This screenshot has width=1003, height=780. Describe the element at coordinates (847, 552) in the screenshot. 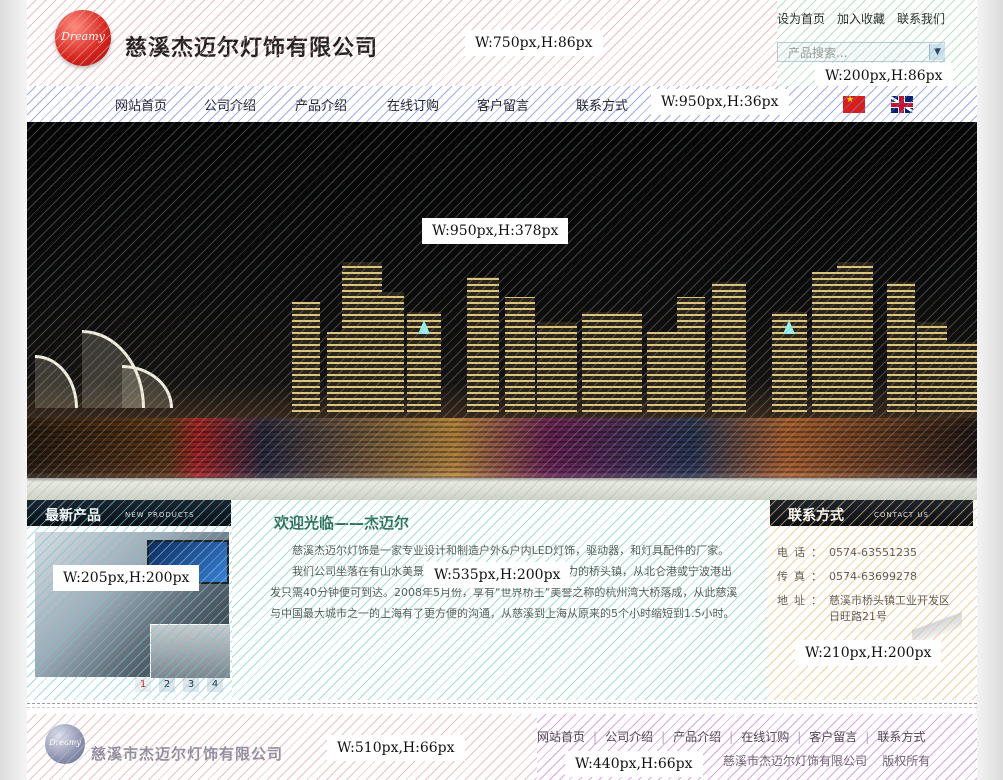

I see `contact-phone: 电话：0574-63551235` at that location.